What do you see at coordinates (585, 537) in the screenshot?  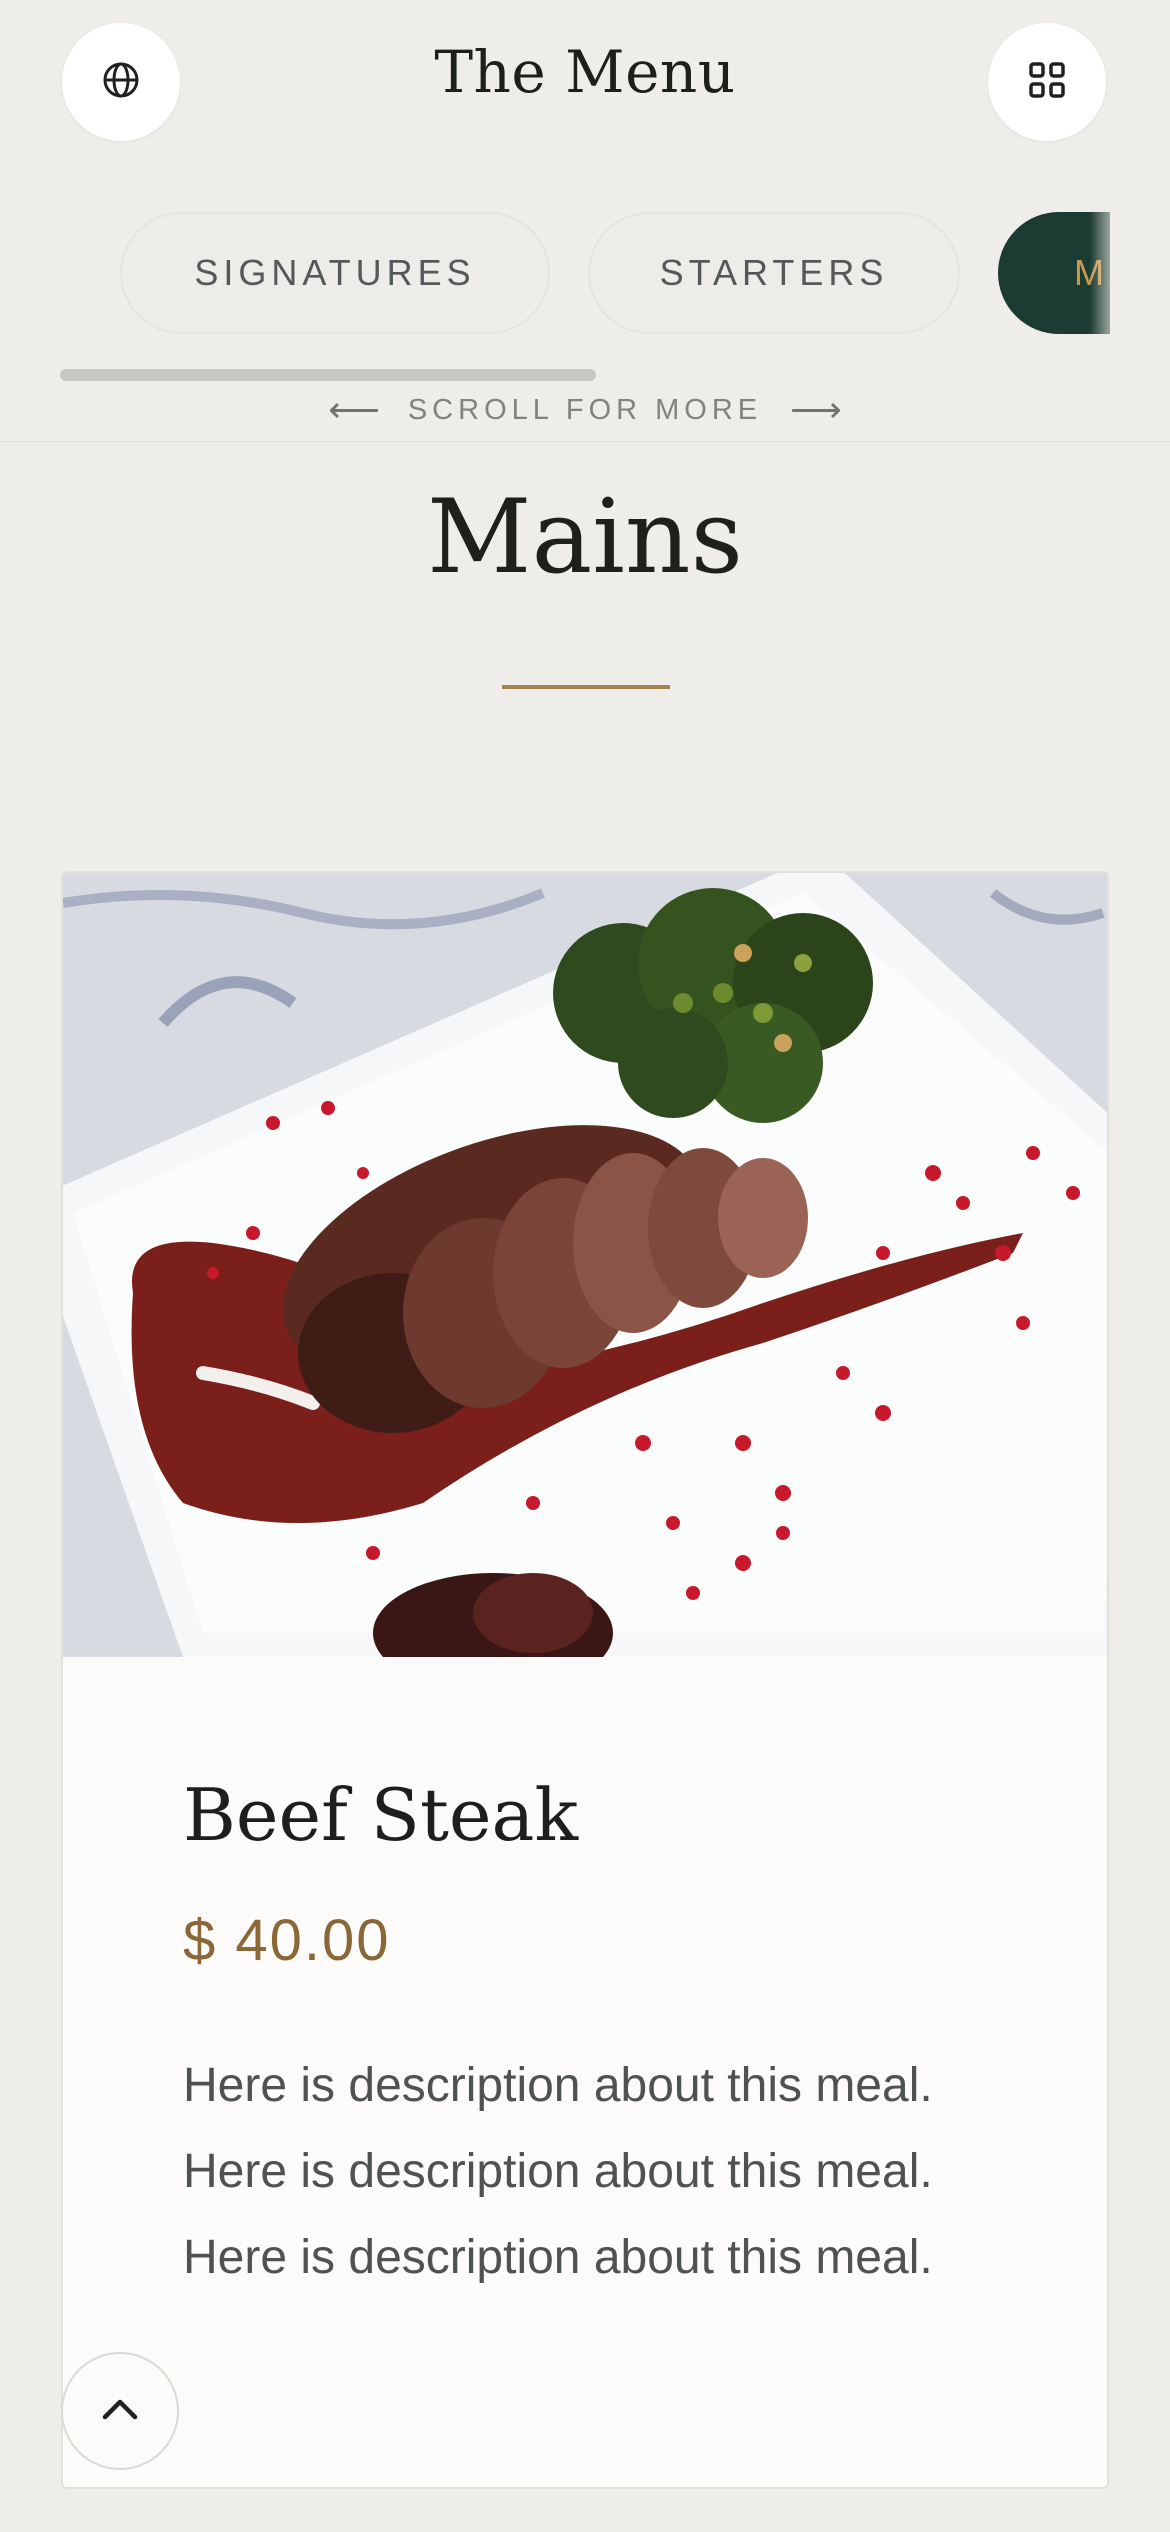 I see `section-title: Mains` at bounding box center [585, 537].